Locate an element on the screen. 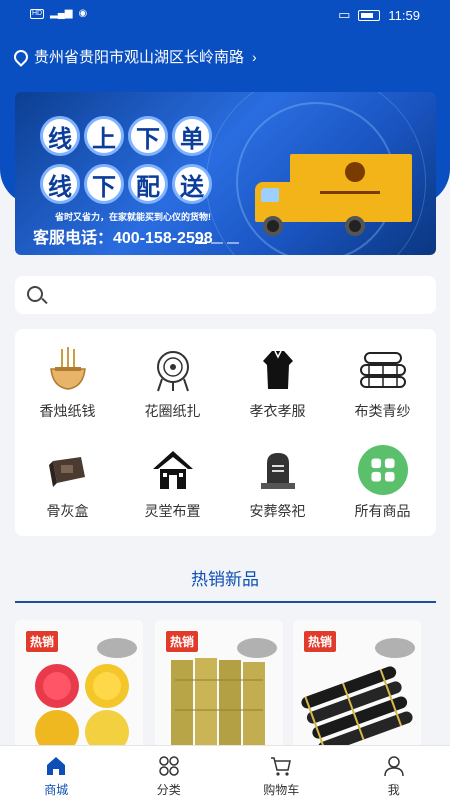 This screenshot has height=800, width=450. banner-char: 配 is located at coordinates (148, 184).